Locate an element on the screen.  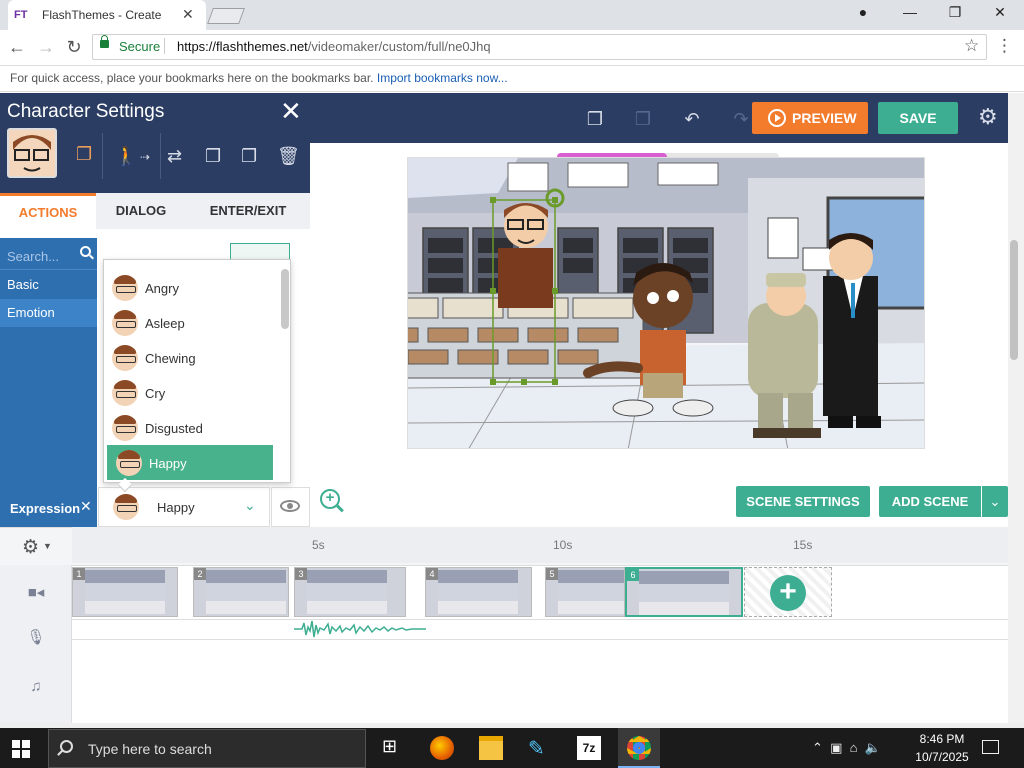
walk-icon: 🚶 is located at coordinates (126, 156).